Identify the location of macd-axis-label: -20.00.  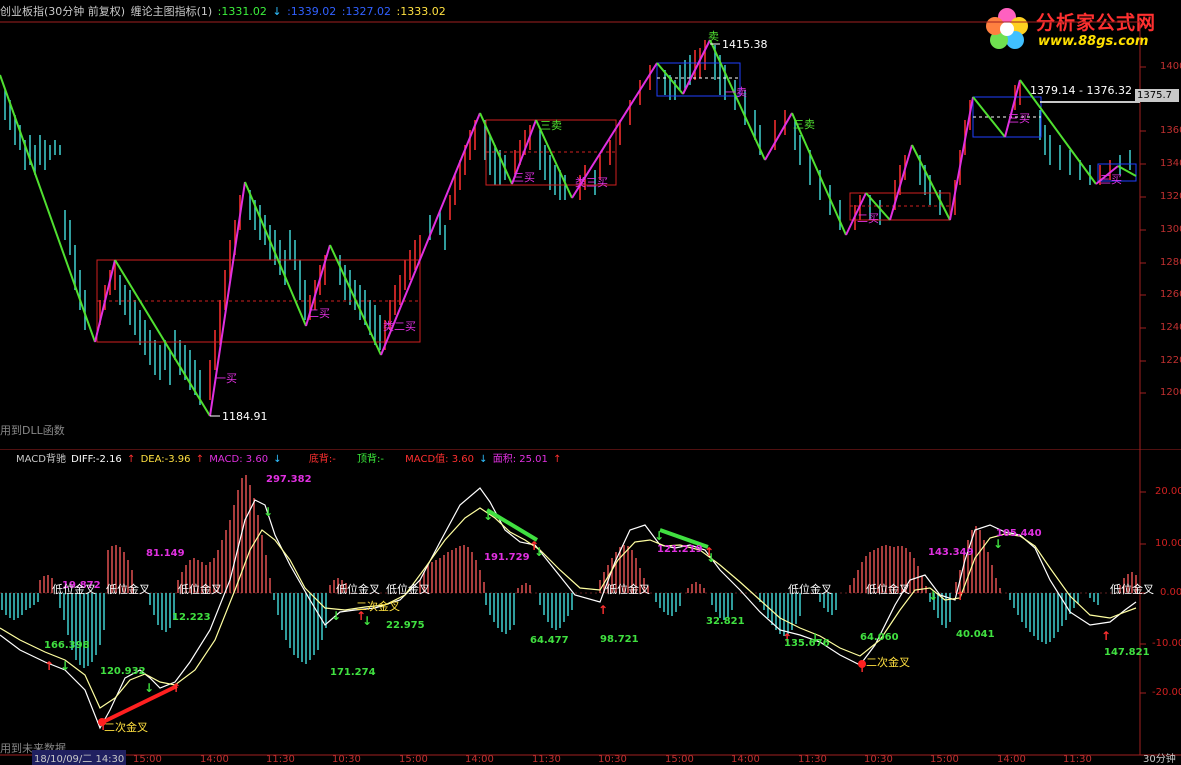
(1166, 692).